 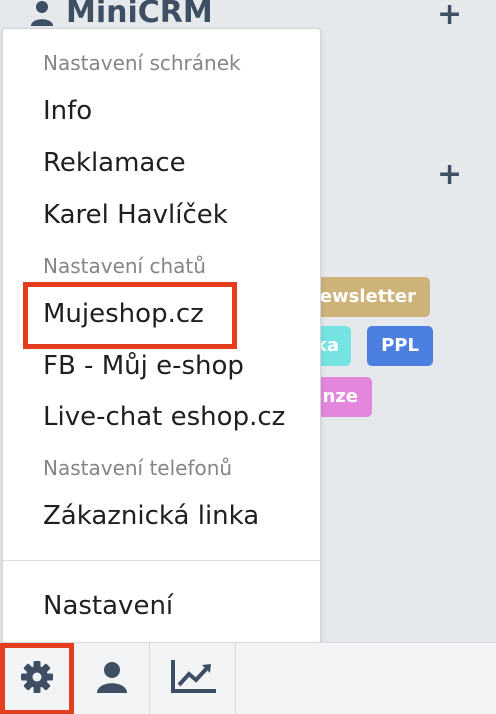 I want to click on stats-button, so click(x=193, y=678).